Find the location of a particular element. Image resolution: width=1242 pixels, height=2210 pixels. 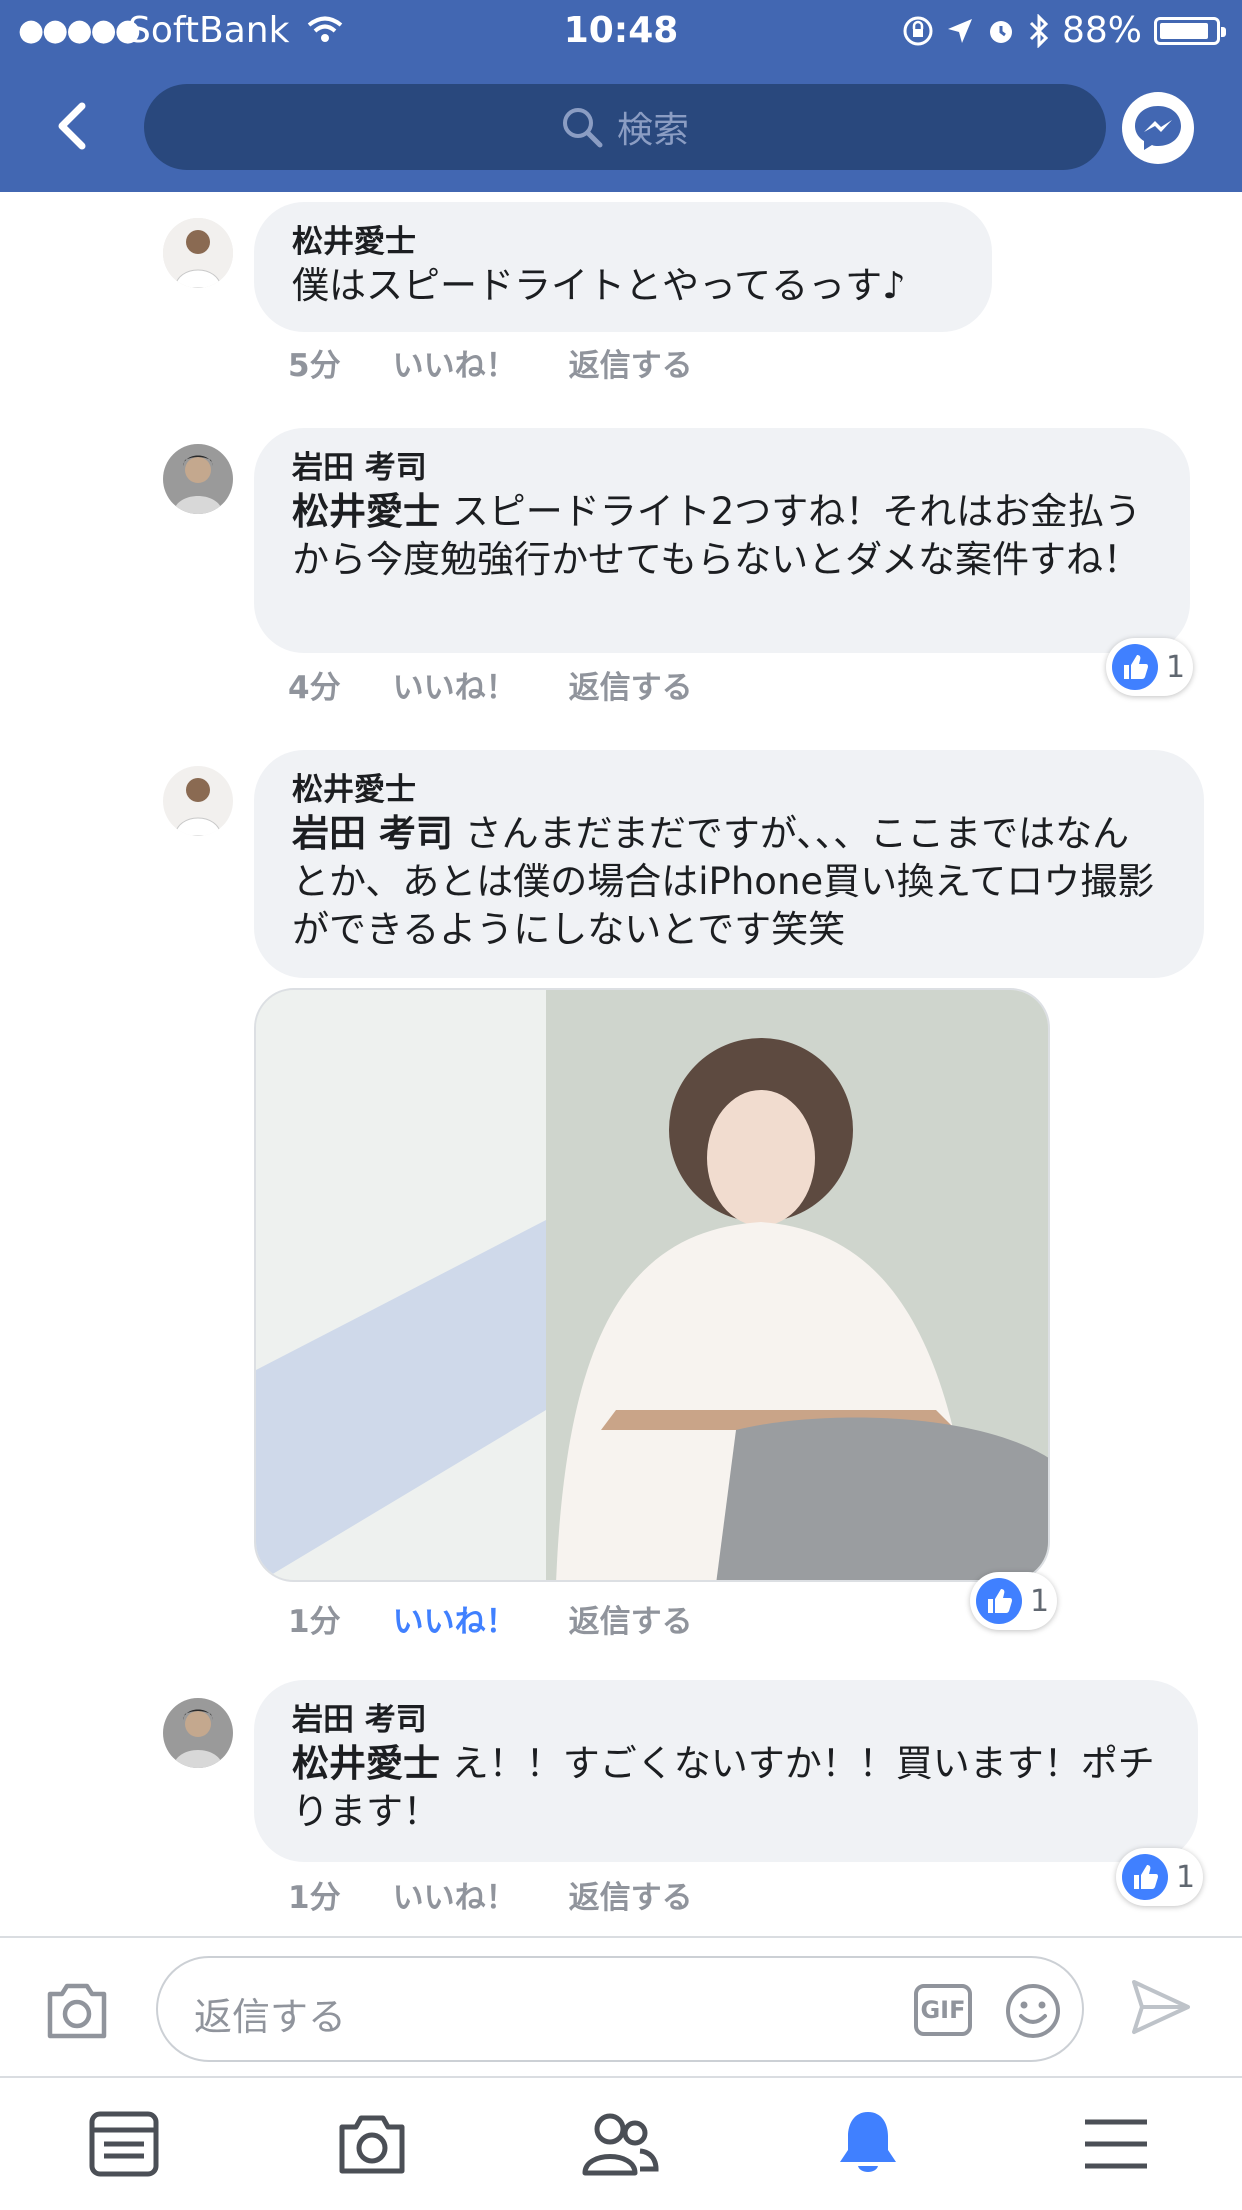

battery-percent: 88% is located at coordinates (1101, 30).